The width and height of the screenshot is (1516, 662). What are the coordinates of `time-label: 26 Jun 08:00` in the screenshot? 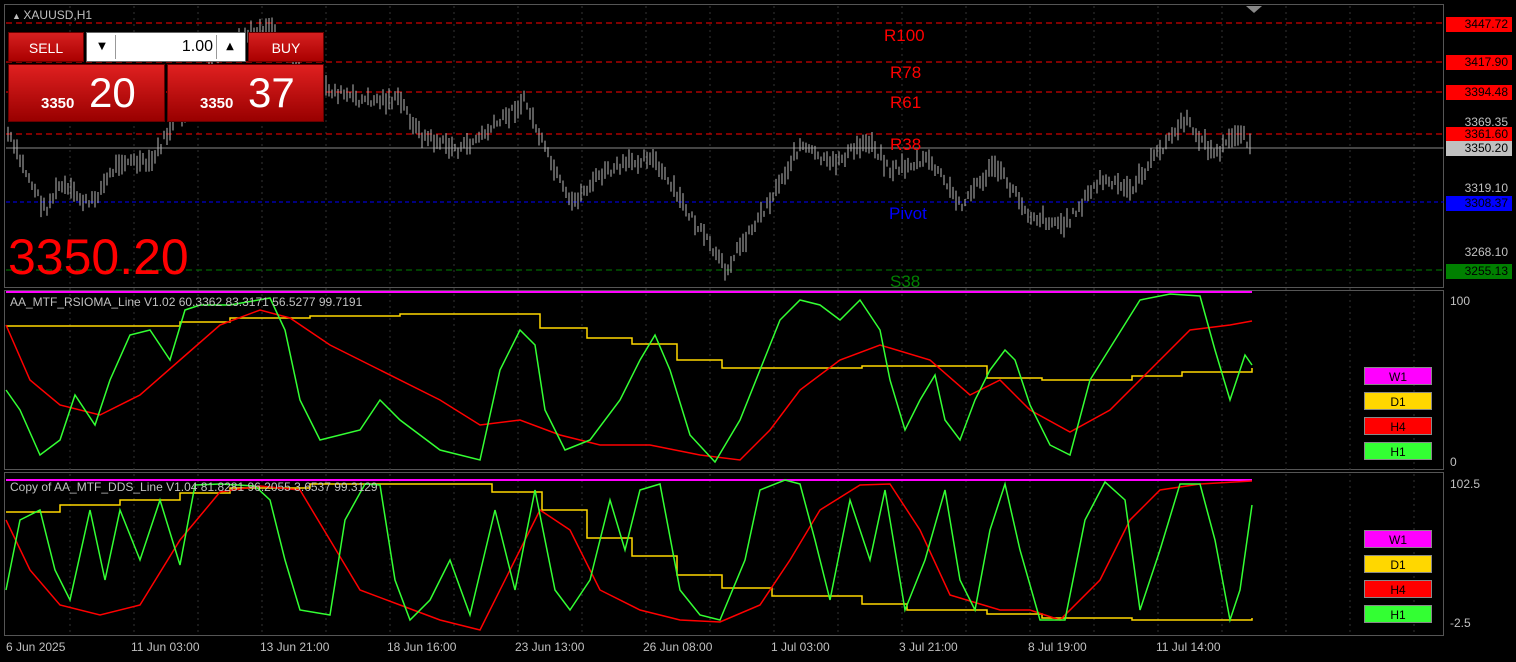 It's located at (678, 647).